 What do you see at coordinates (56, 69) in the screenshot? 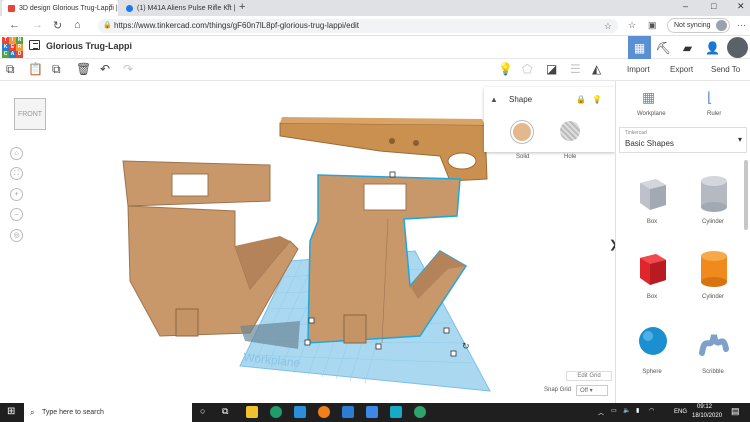
I see `duplicate-icon: ⧉` at bounding box center [56, 69].